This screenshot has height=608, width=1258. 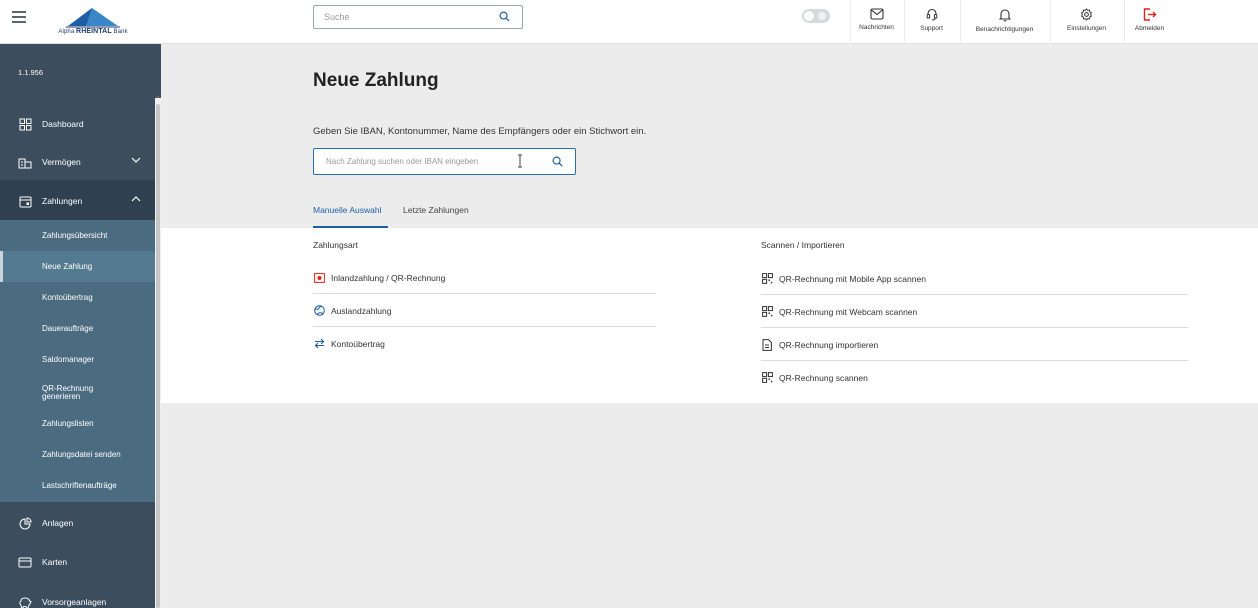 What do you see at coordinates (803, 245) in the screenshot?
I see `scan-import-heading: Scannen / Importieren` at bounding box center [803, 245].